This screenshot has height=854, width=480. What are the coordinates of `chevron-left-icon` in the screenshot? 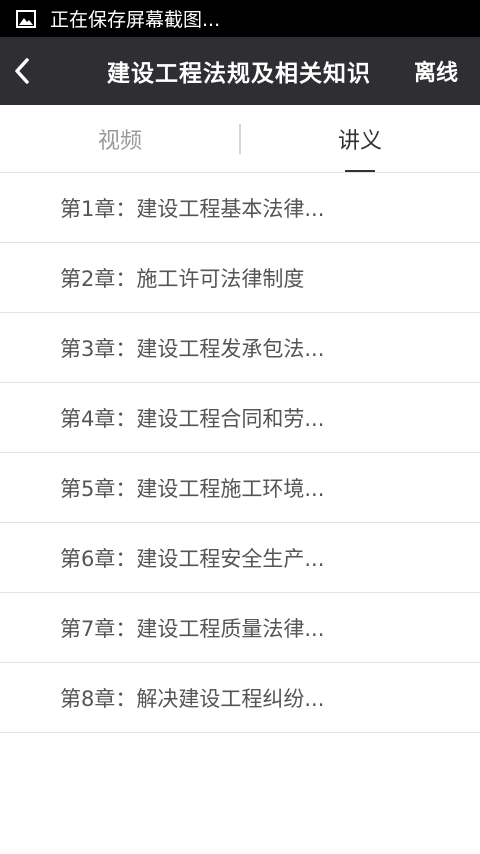 It's located at (22, 71).